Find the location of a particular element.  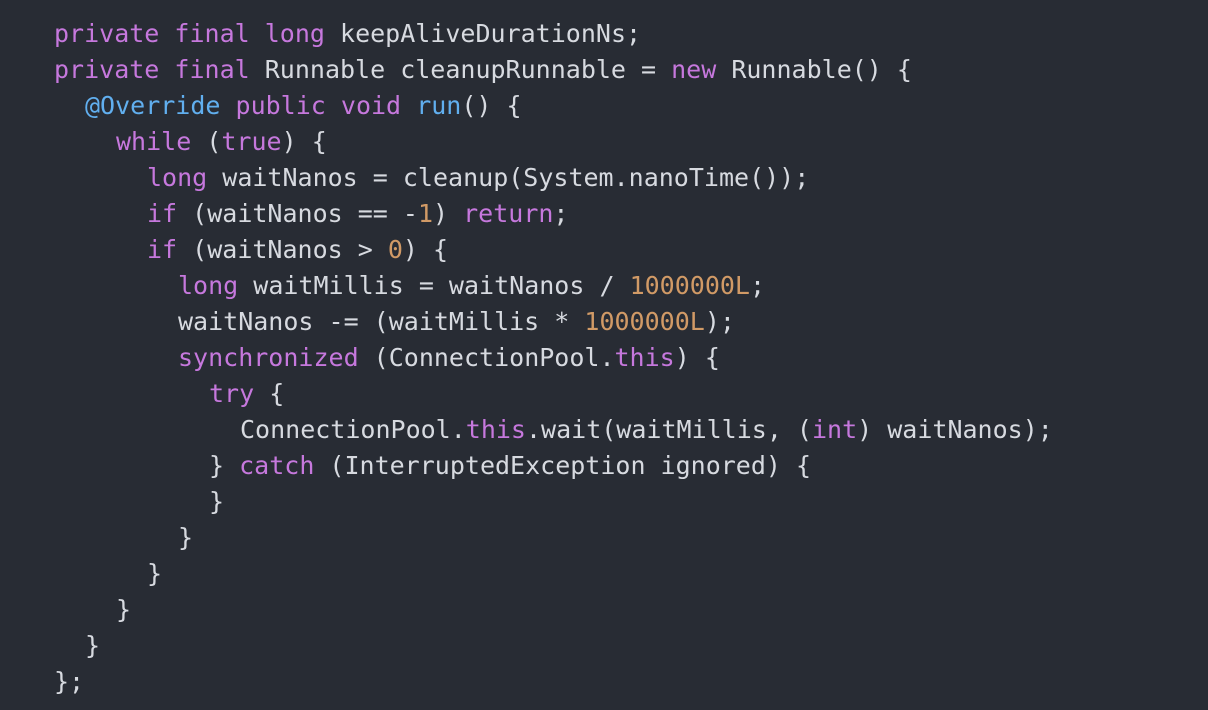

code-token-keyword: synchronized is located at coordinates (268, 357).